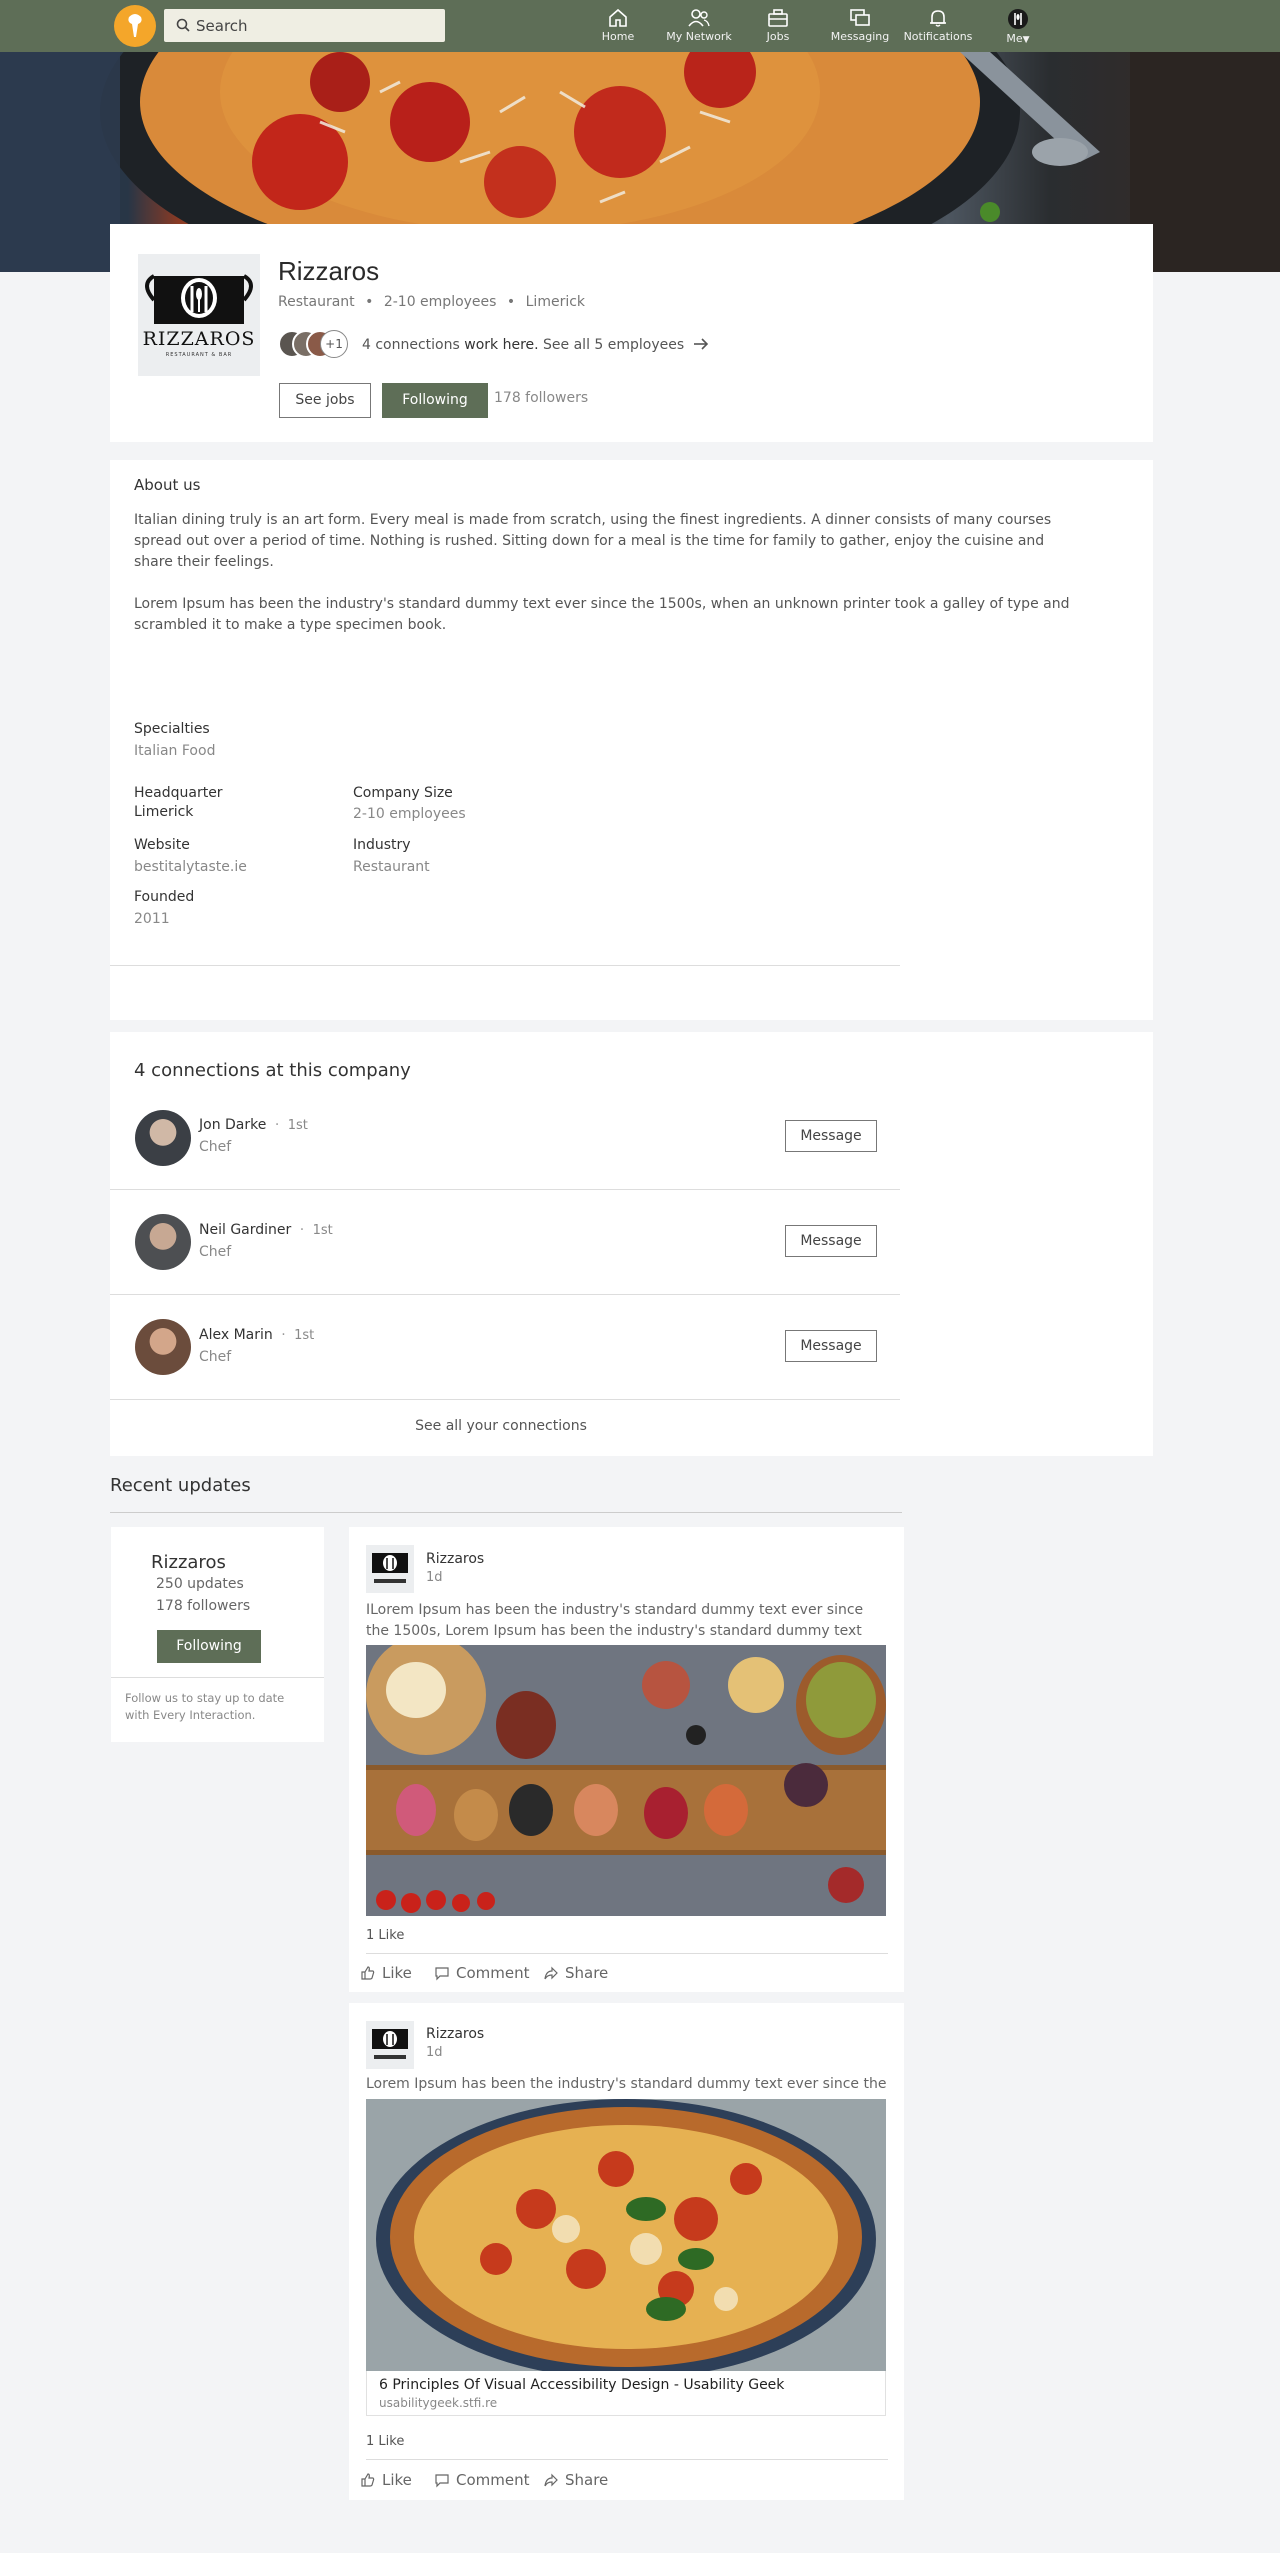 This screenshot has height=2553, width=1280. What do you see at coordinates (245, 1230) in the screenshot?
I see `connection-name: Neil Gardiner` at bounding box center [245, 1230].